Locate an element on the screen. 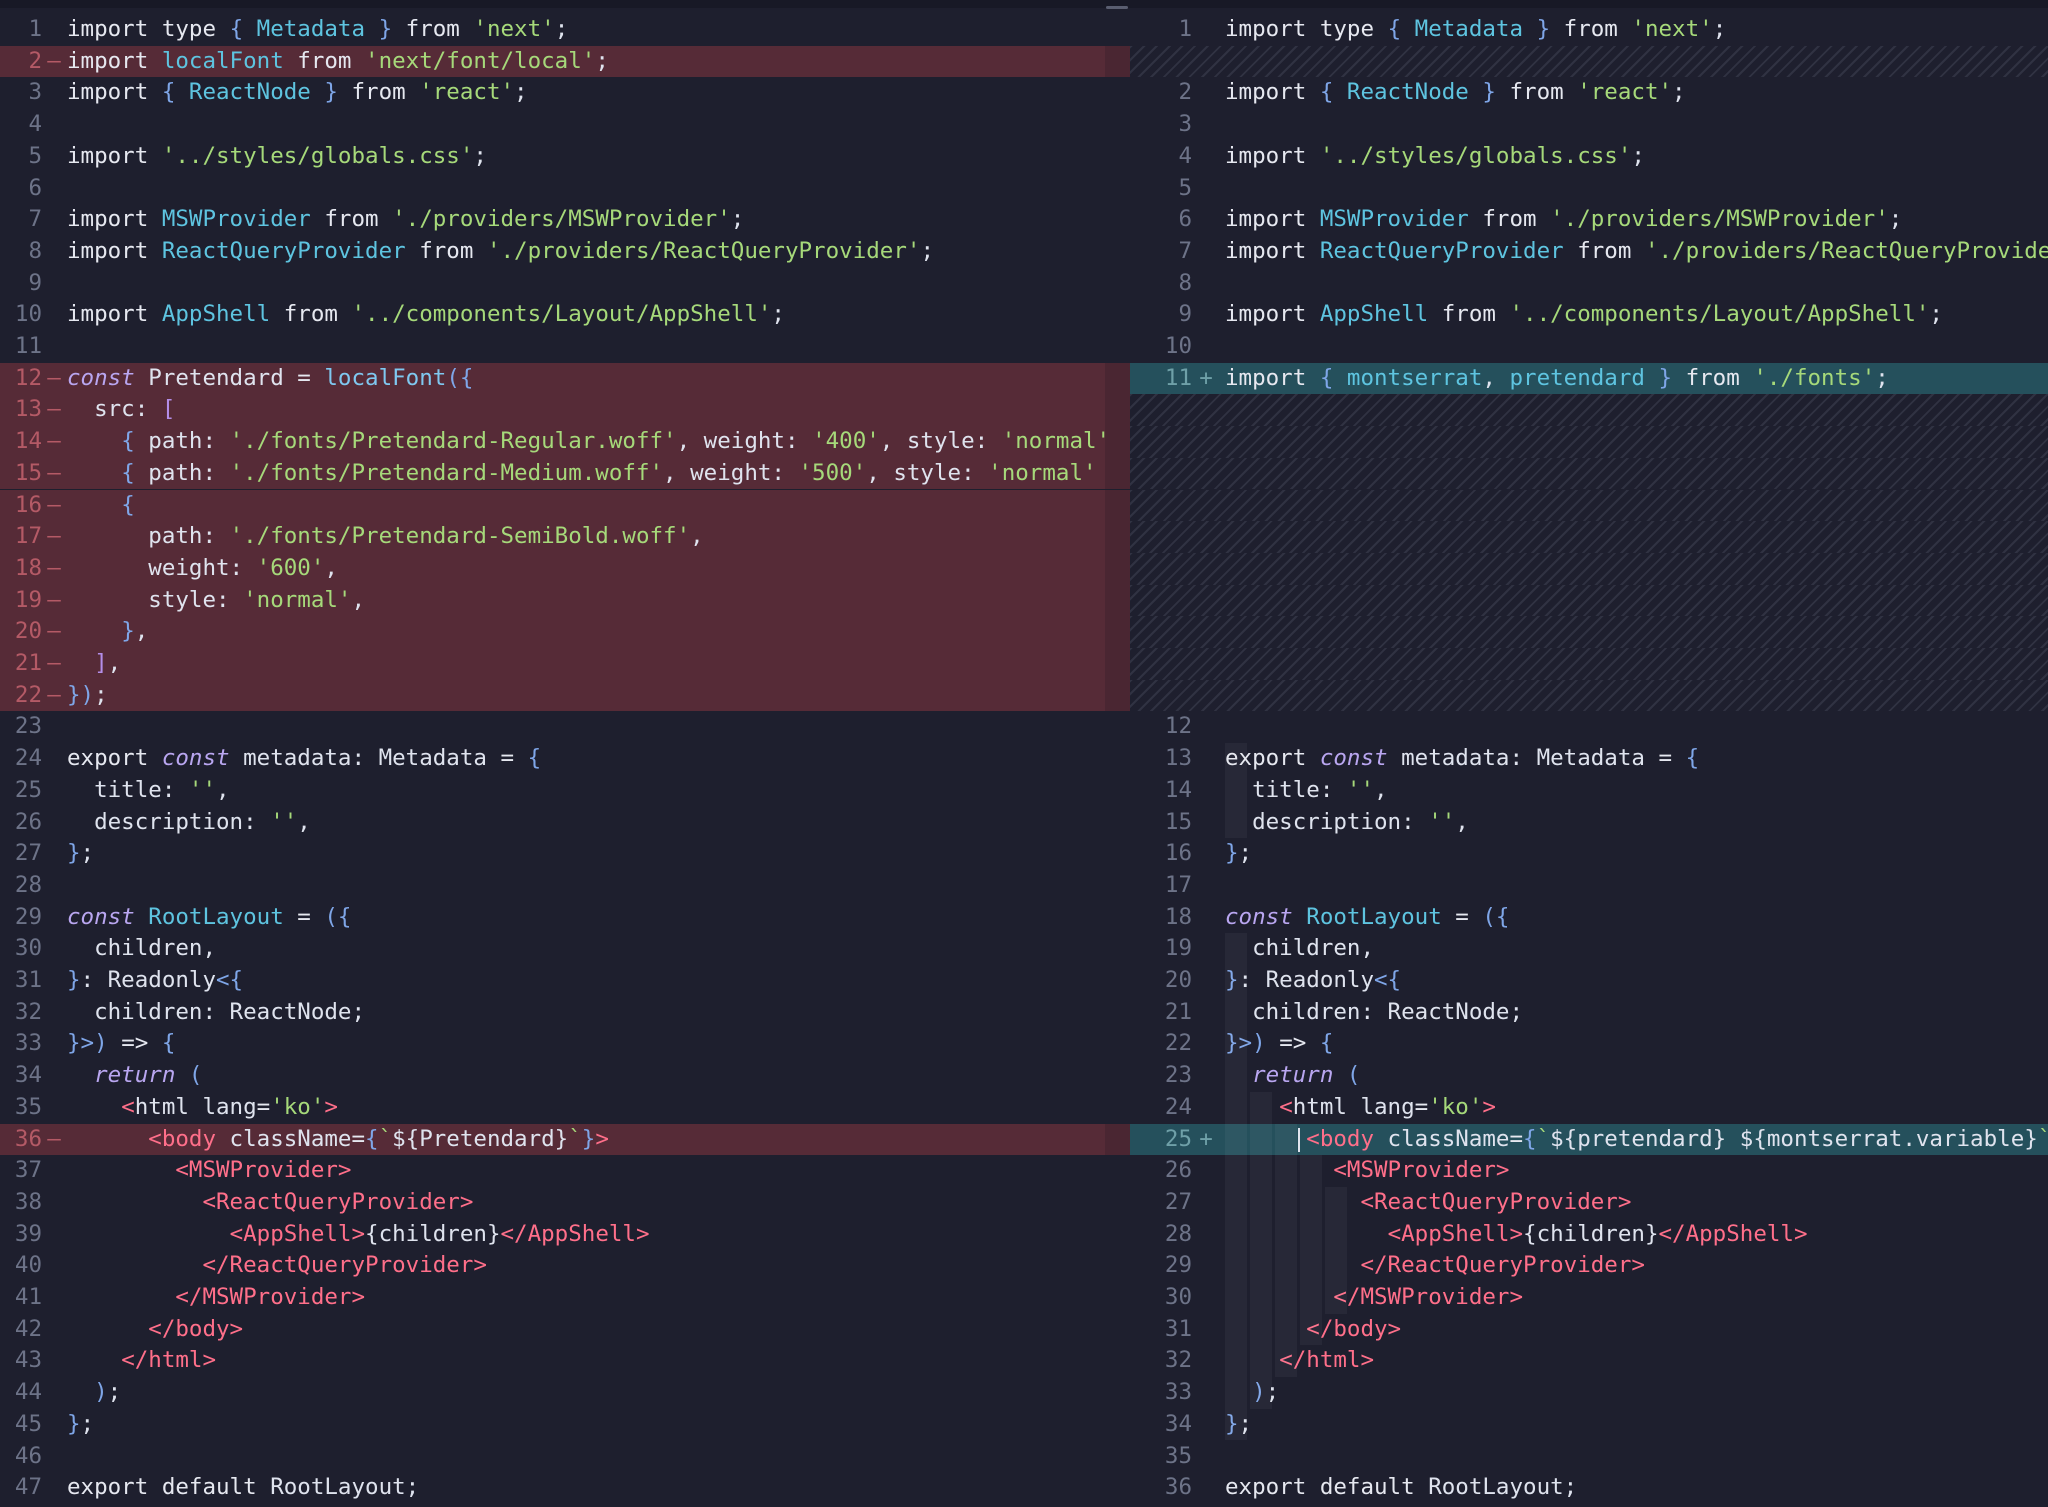 The image size is (2048, 1507). code-text: export const metadata: Metadata = { is located at coordinates (1462, 759).